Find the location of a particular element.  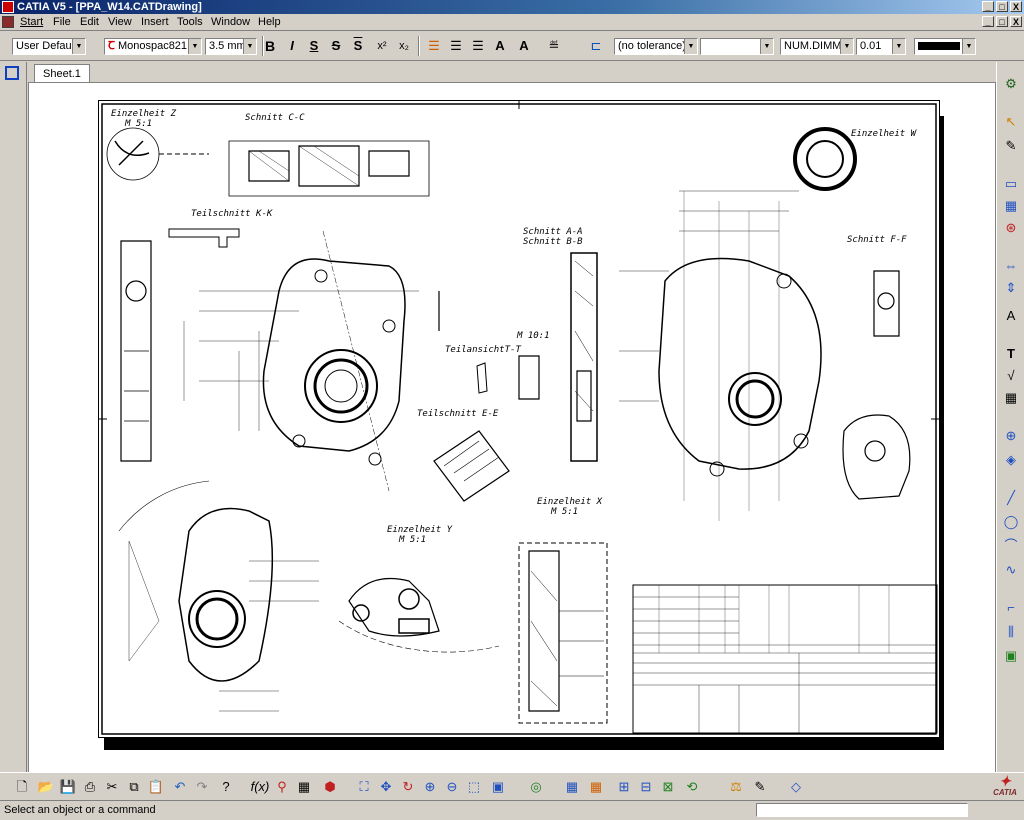

menu-window: Window is located at coordinates (230, 22).